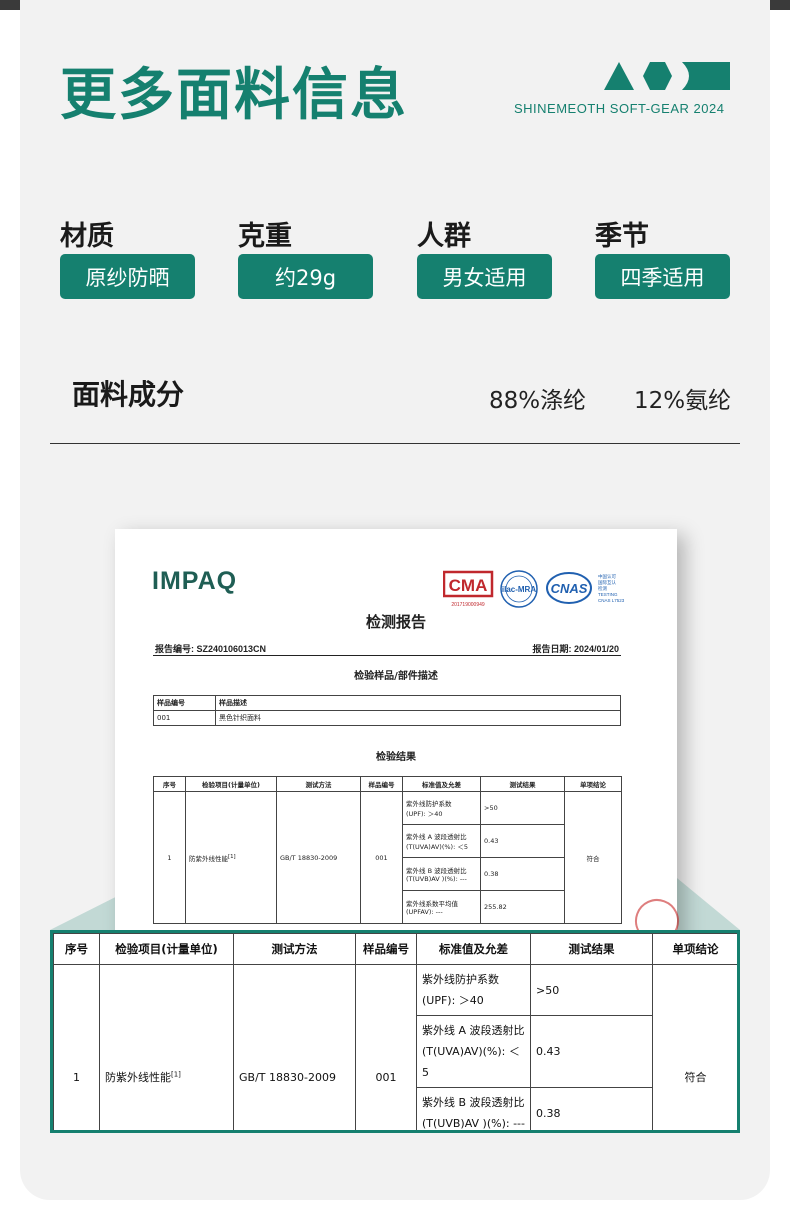 Image resolution: width=790 pixels, height=1226 pixels. What do you see at coordinates (169, 784) in the screenshot?
I see `small-header-no: 序号` at bounding box center [169, 784].